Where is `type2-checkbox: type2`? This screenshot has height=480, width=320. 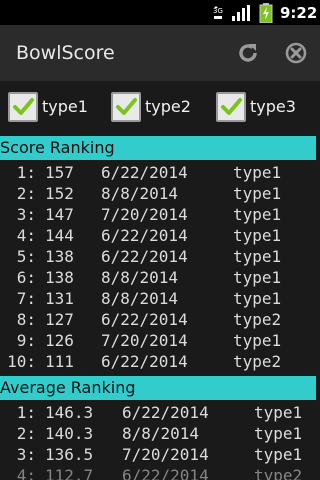 type2-checkbox: type2 is located at coordinates (151, 107).